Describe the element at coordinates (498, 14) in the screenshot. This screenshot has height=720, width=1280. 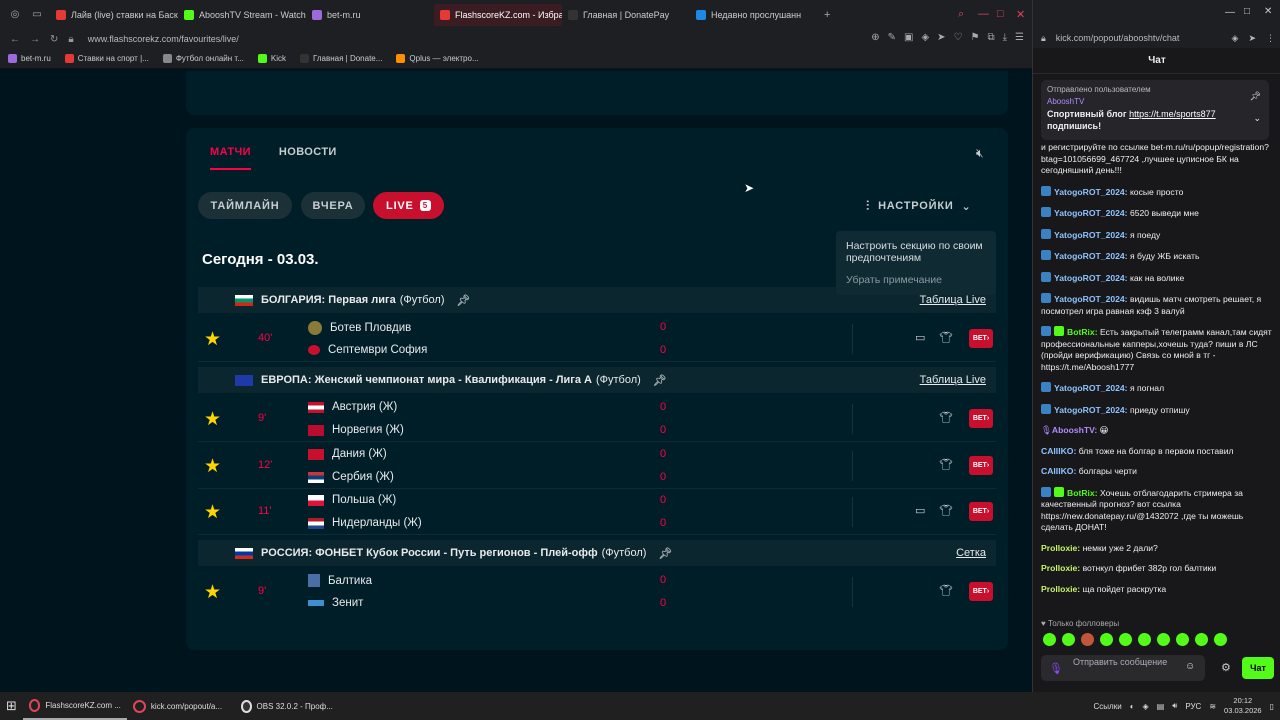
I see `tab-3-active: FlashscoreKZ.com - Избранное` at that location.